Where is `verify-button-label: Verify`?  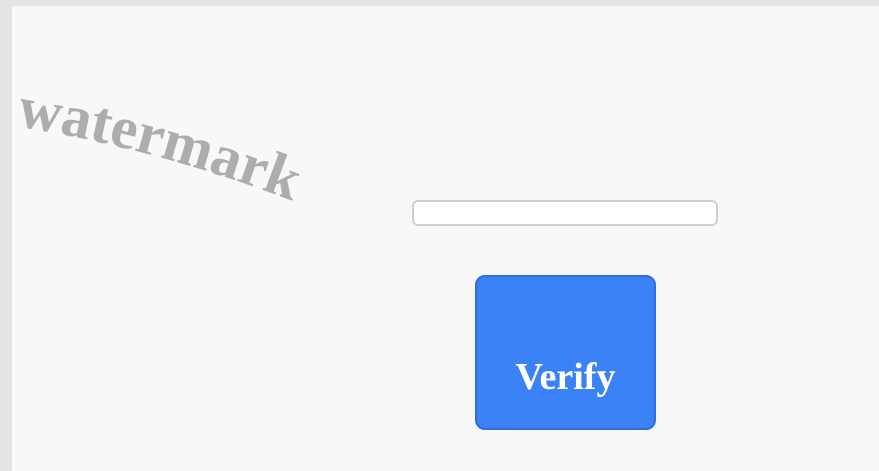 verify-button-label: Verify is located at coordinates (565, 377).